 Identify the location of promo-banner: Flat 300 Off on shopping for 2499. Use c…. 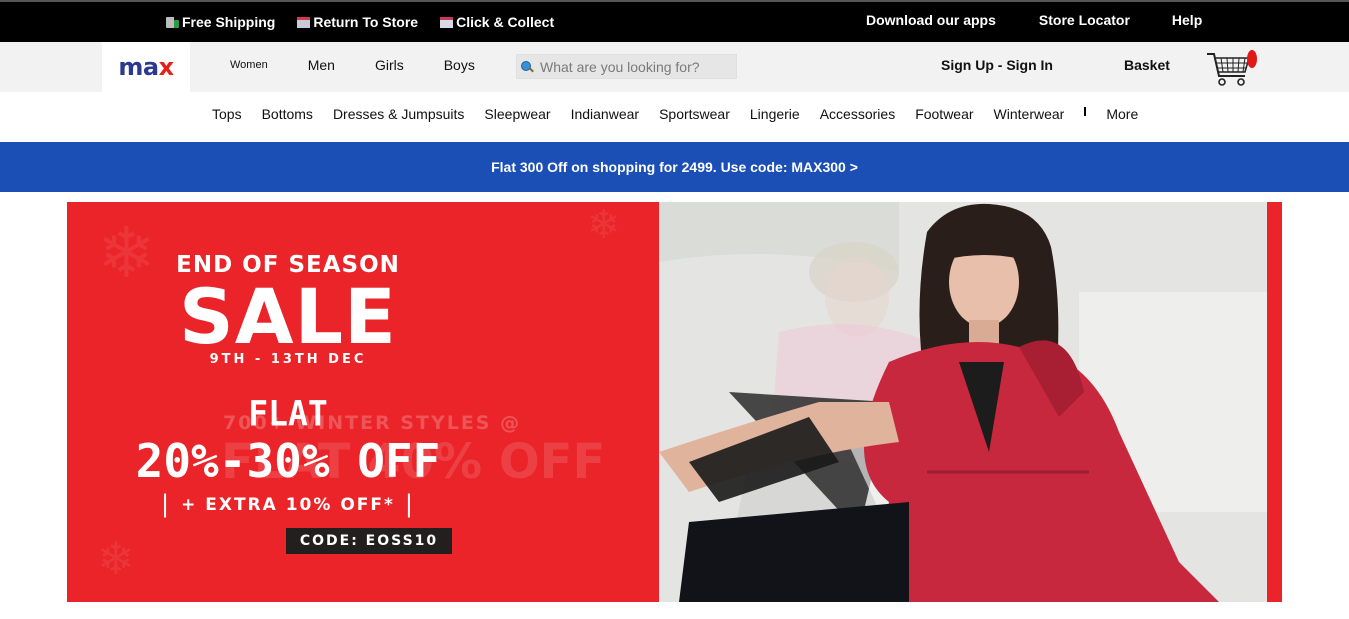
(674, 167).